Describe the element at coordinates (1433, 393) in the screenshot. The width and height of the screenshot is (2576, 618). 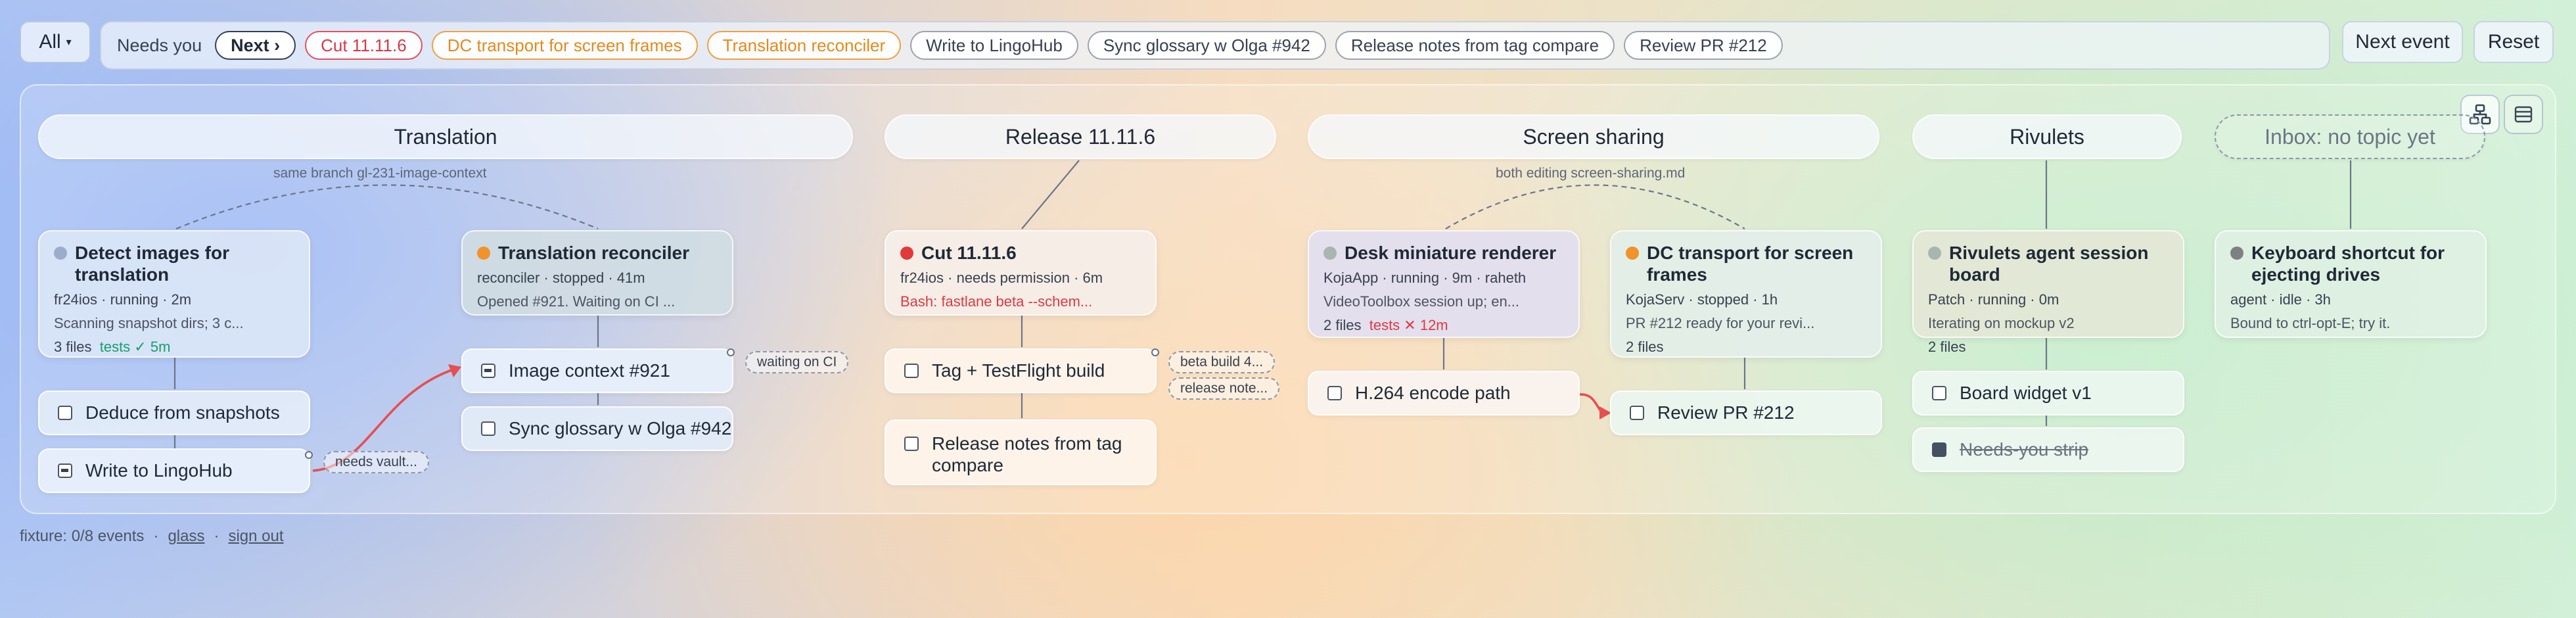
I see `task-label: H.264 encode path` at that location.